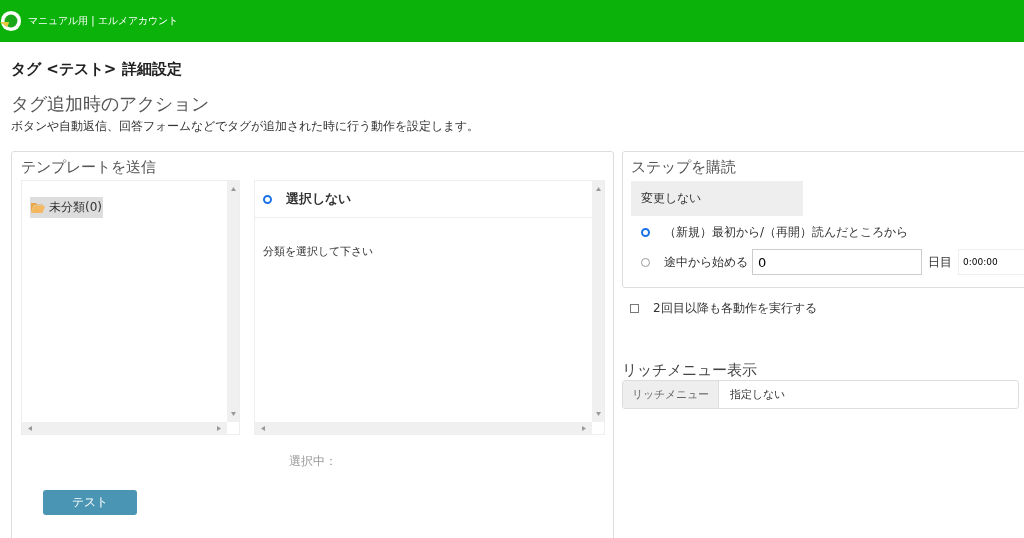  What do you see at coordinates (11, 21) in the screenshot?
I see `logo-icon` at bounding box center [11, 21].